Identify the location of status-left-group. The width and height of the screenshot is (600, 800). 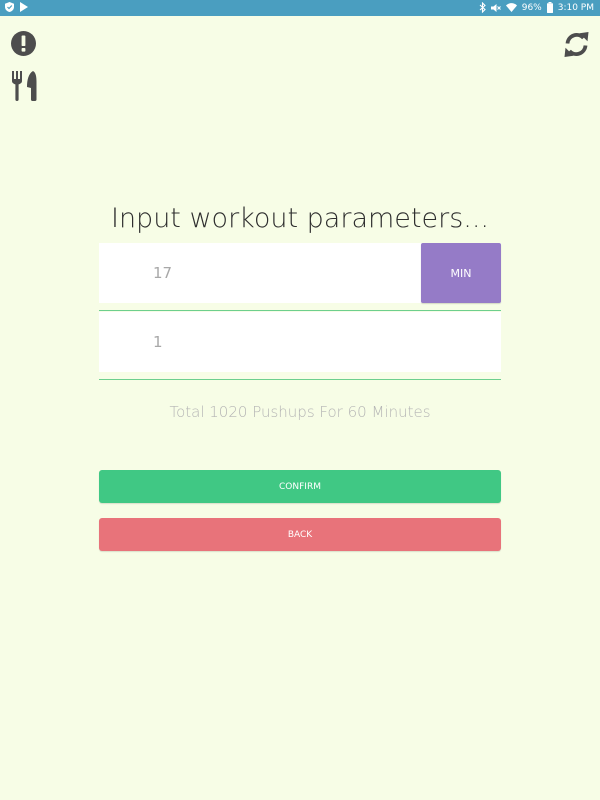
(16, 7).